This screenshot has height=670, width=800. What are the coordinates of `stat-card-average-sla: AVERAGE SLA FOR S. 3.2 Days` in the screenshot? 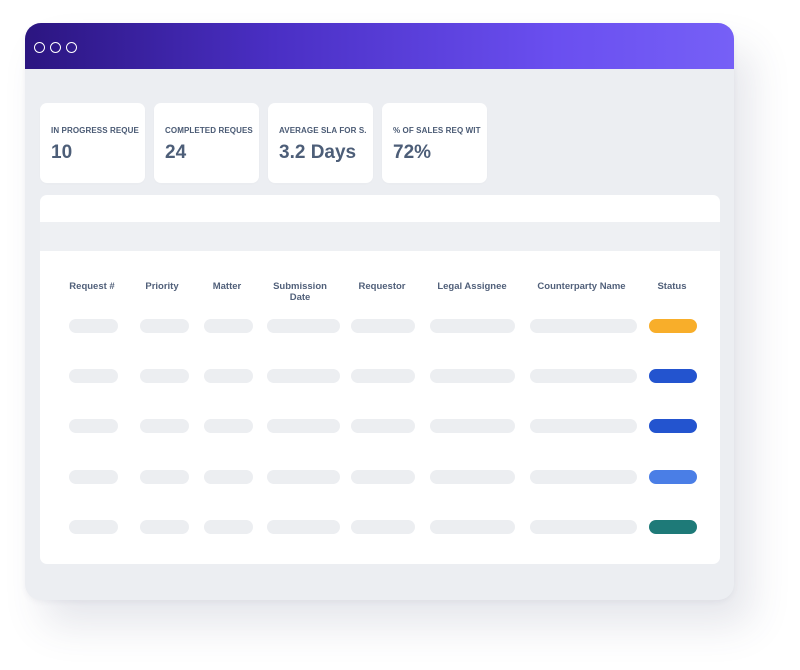 It's located at (320, 143).